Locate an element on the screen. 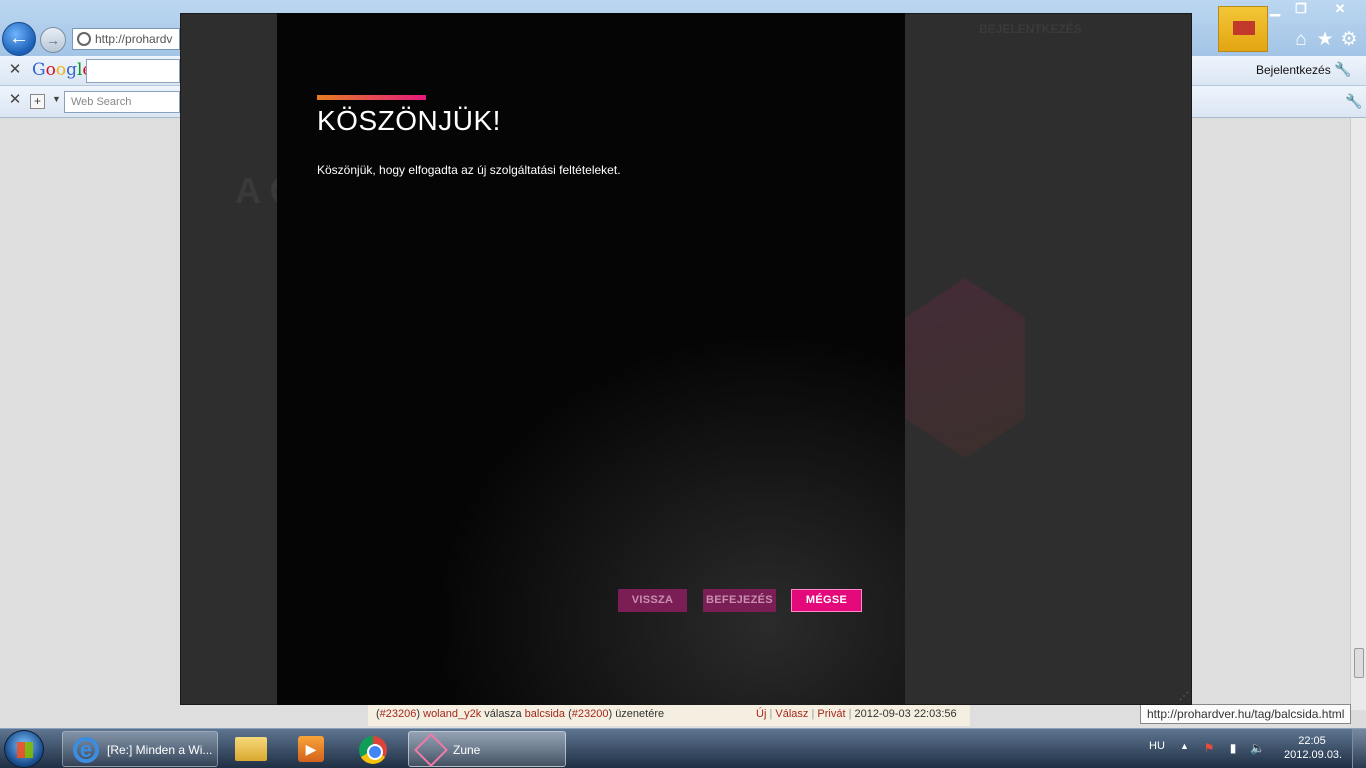  accent-bar is located at coordinates (371, 97).